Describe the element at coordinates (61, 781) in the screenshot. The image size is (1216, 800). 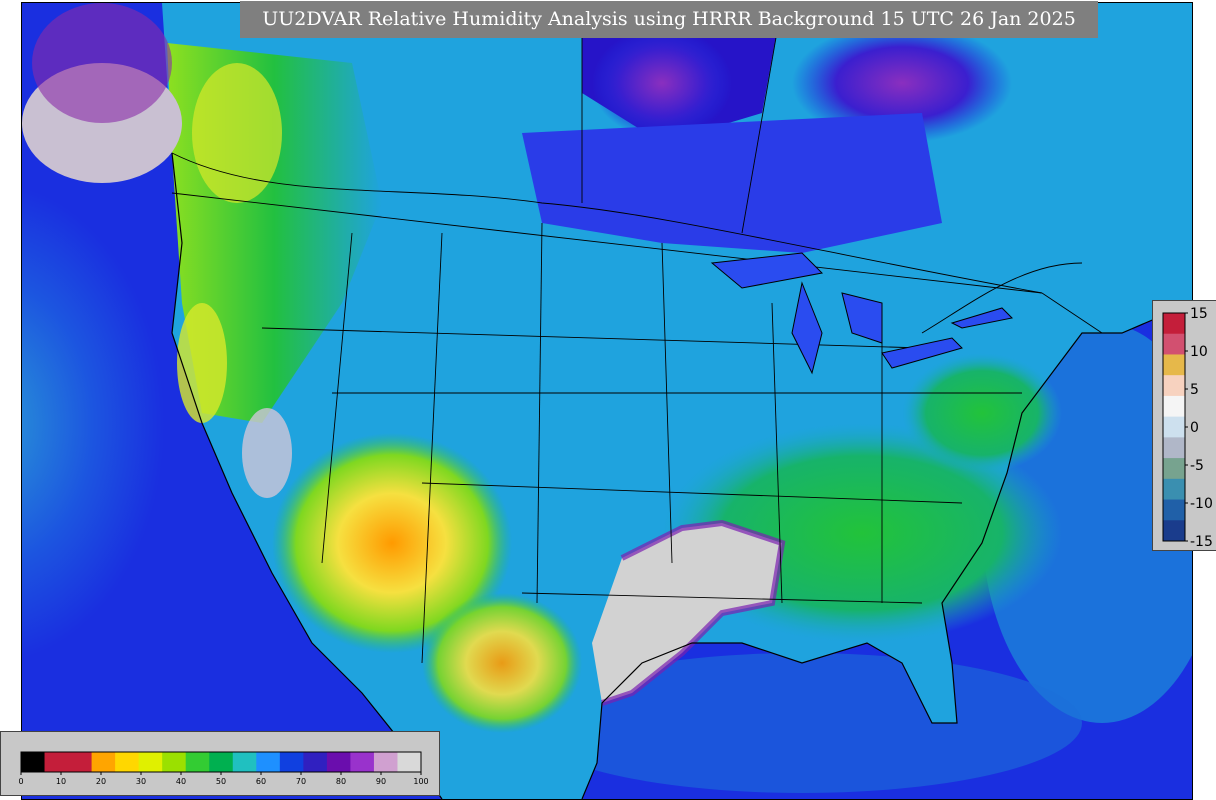
I see `rh-tick-label: 10` at that location.